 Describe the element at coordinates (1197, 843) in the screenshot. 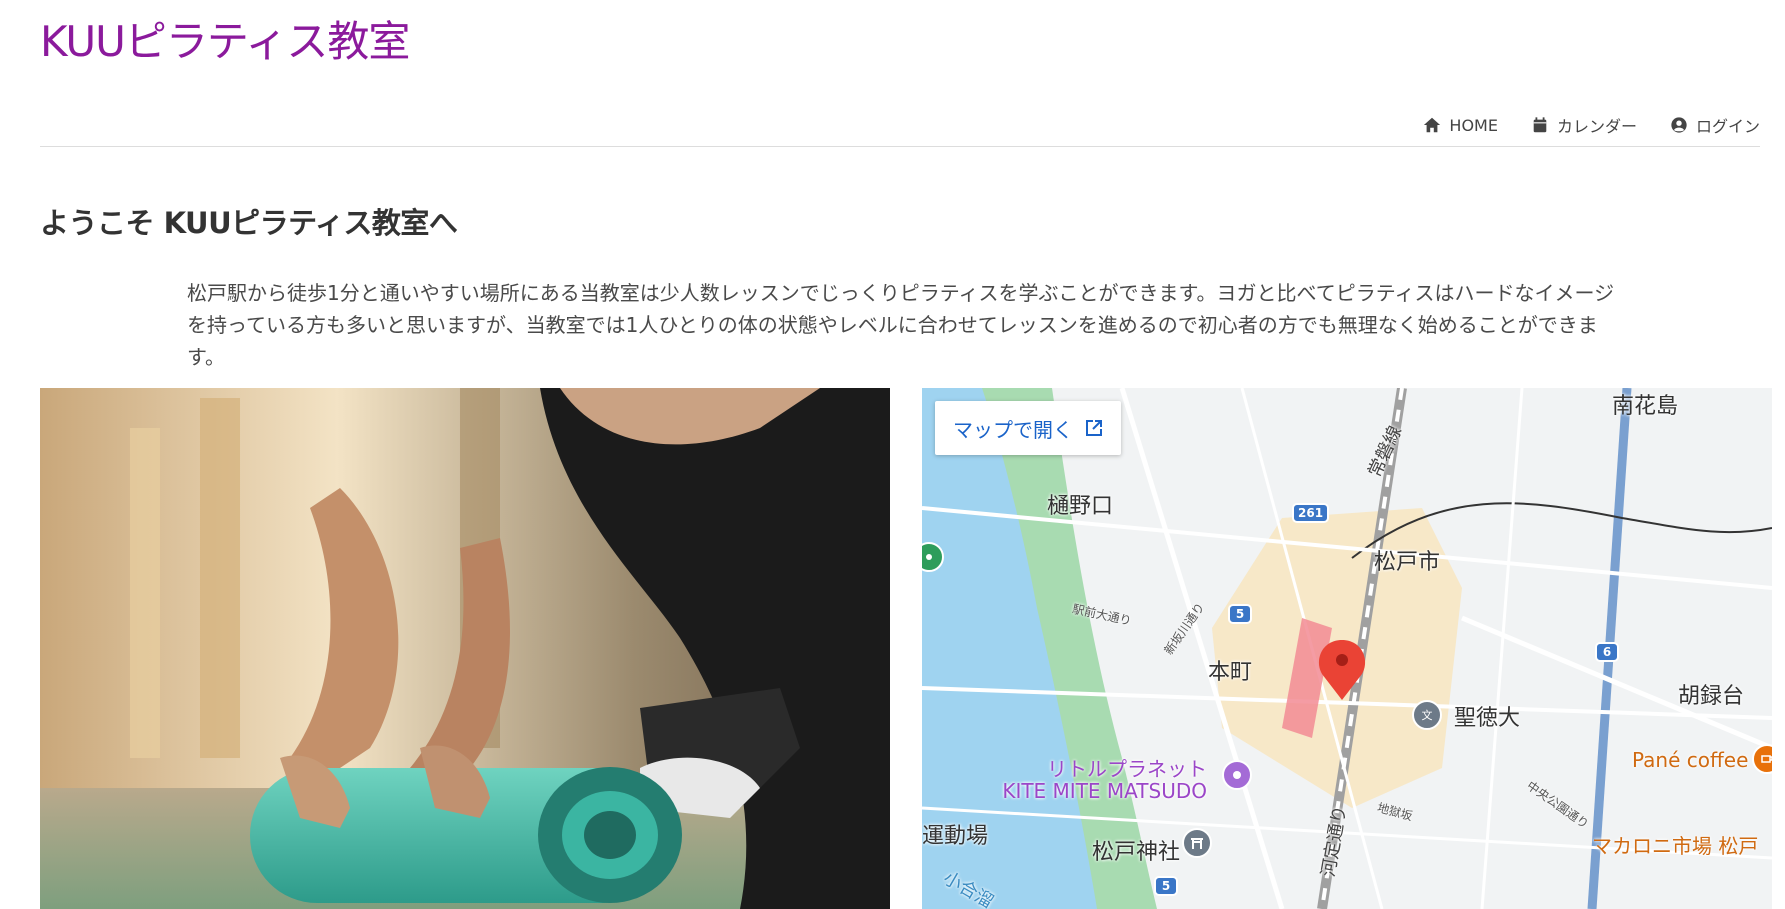

I see `shrine-icon` at that location.